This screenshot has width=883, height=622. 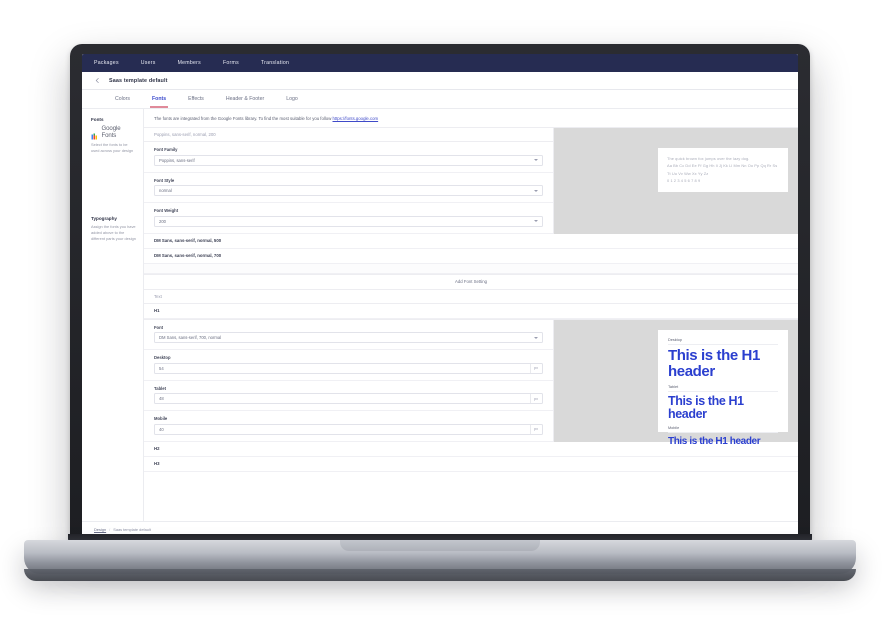 I want to click on laptop-base-foot, so click(x=440, y=575).